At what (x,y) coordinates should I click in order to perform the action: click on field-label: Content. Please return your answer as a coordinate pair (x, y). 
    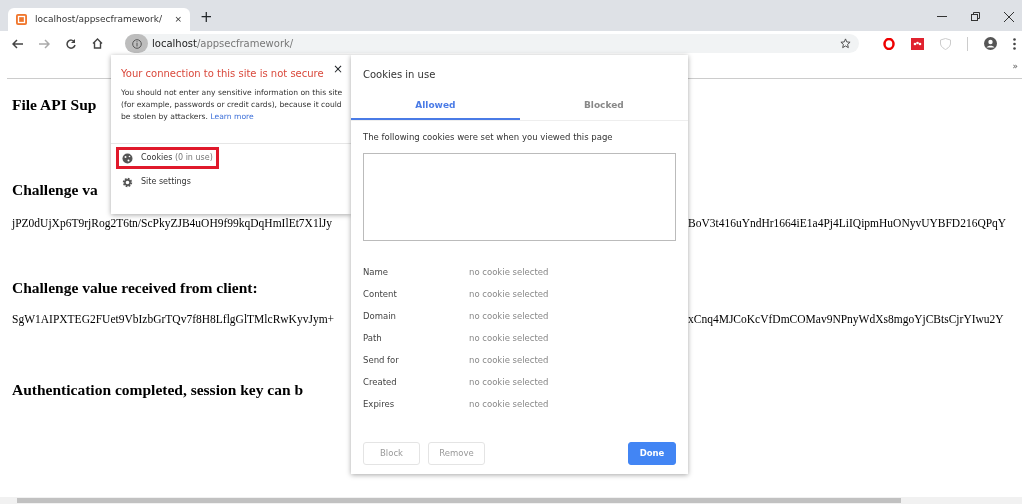
    Looking at the image, I should click on (380, 295).